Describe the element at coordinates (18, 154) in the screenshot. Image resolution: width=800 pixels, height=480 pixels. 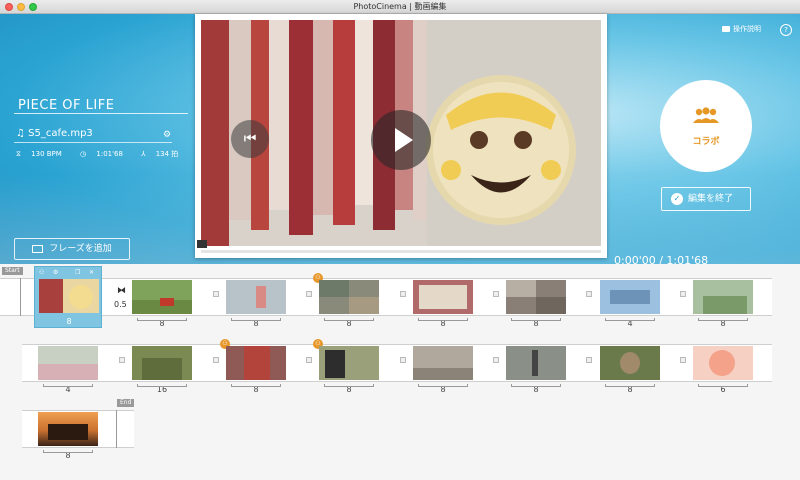
I see `metronome-icon: ⧖` at that location.